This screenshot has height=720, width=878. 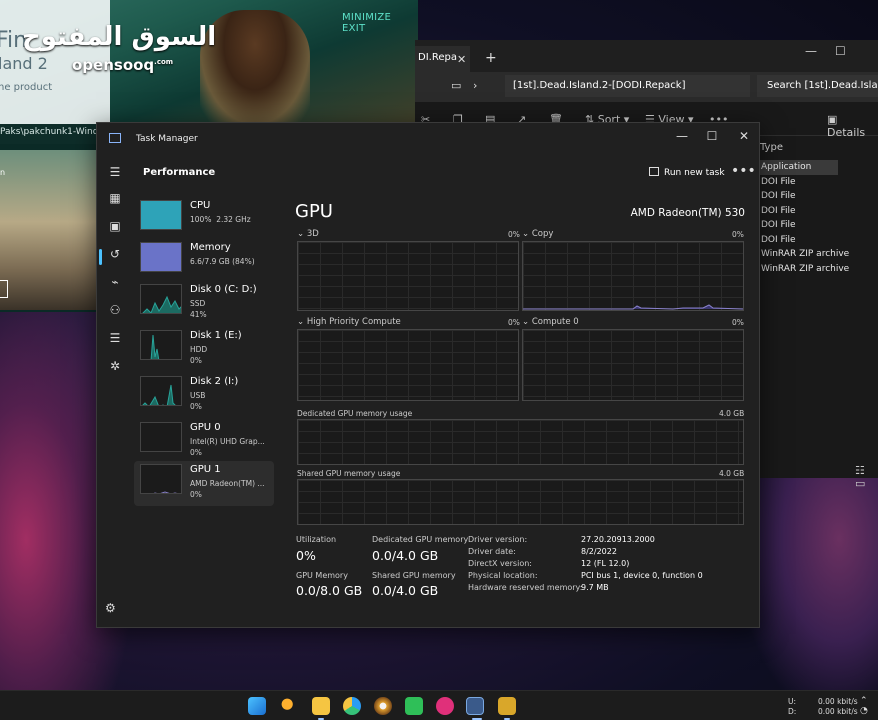 What do you see at coordinates (618, 539) in the screenshot?
I see `driver-version-value: 27.20.20913.2000` at bounding box center [618, 539].